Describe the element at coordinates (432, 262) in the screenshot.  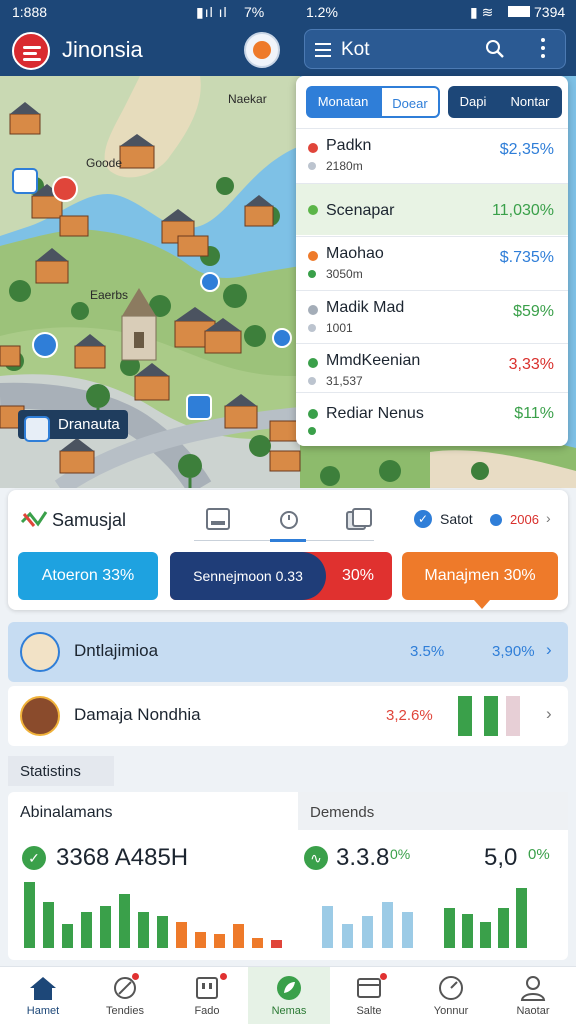
I see `result-row: Maohao 3050m $.735%` at that location.